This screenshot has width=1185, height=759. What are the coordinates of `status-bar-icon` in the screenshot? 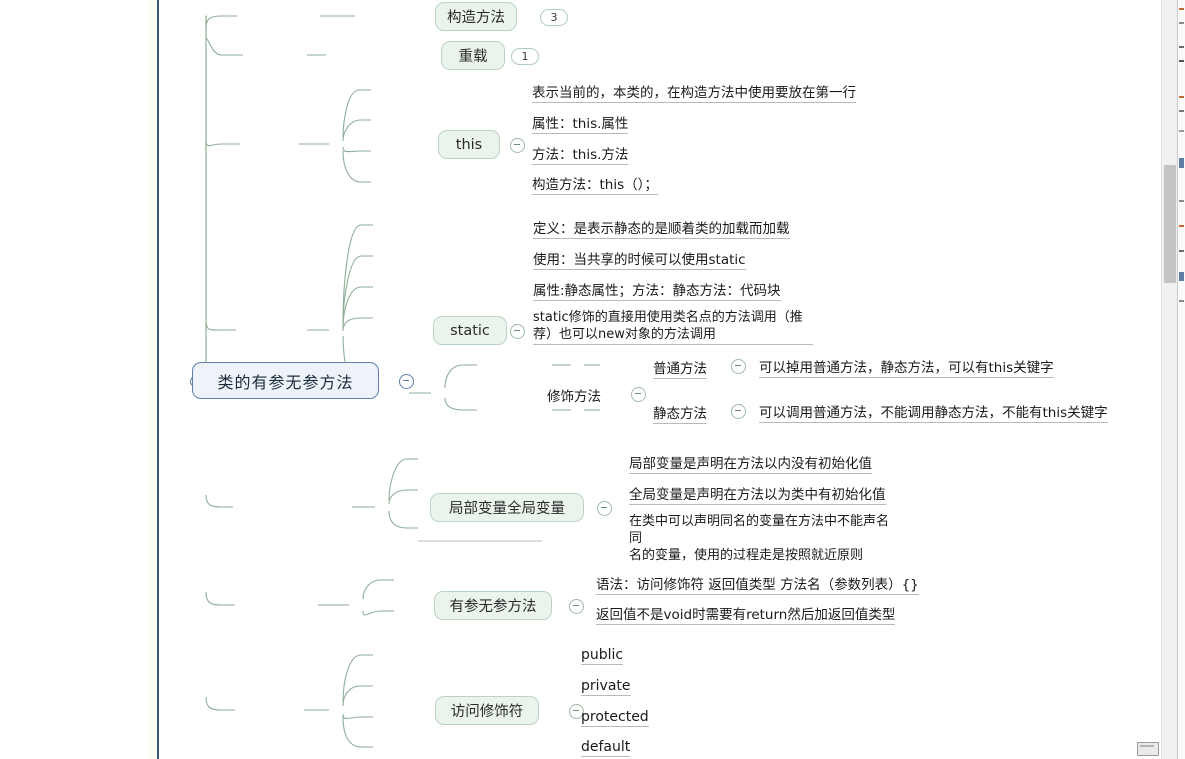 It's located at (1148, 749).